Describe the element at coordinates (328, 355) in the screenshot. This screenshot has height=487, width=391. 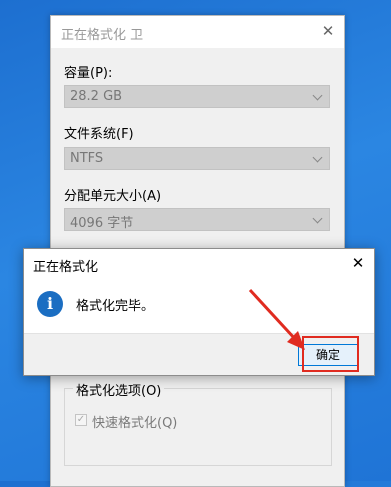
I see `ok-button: 确定` at that location.